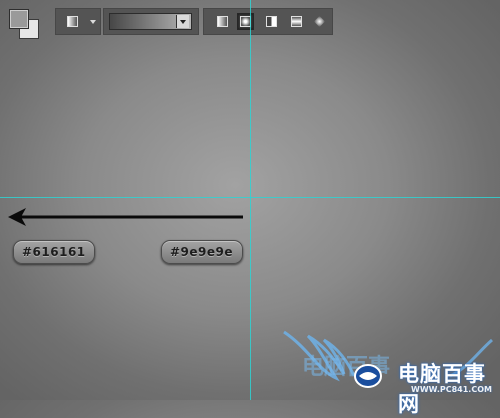 The height and width of the screenshot is (418, 500). I want to click on angle-gradient-glyph, so click(271, 21).